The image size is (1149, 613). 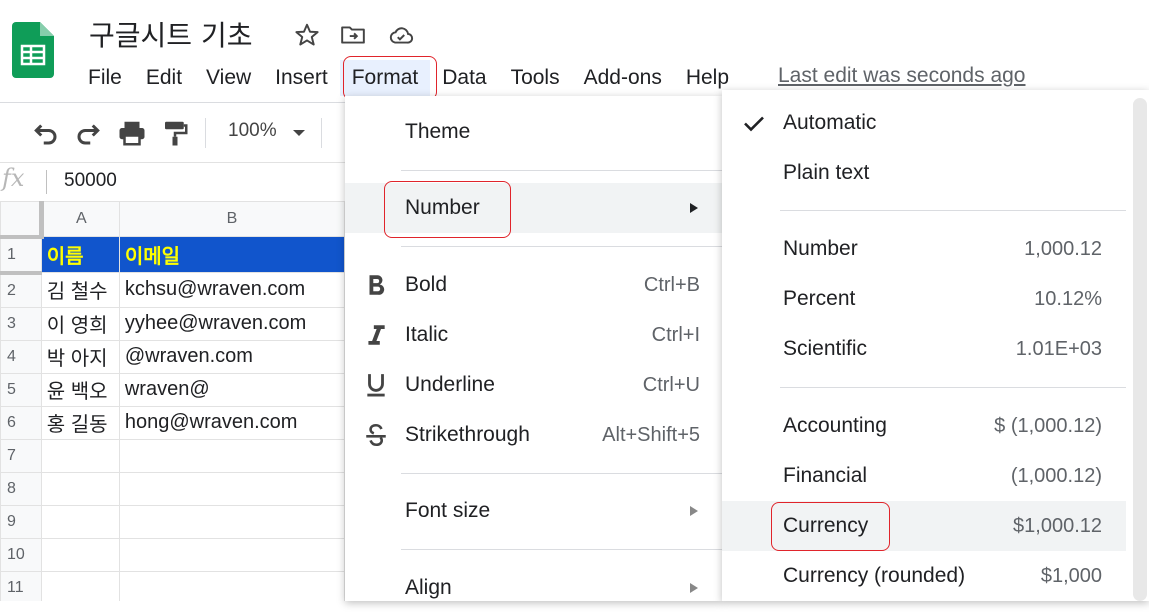 I want to click on cell-b: wraven@, so click(x=231, y=389).